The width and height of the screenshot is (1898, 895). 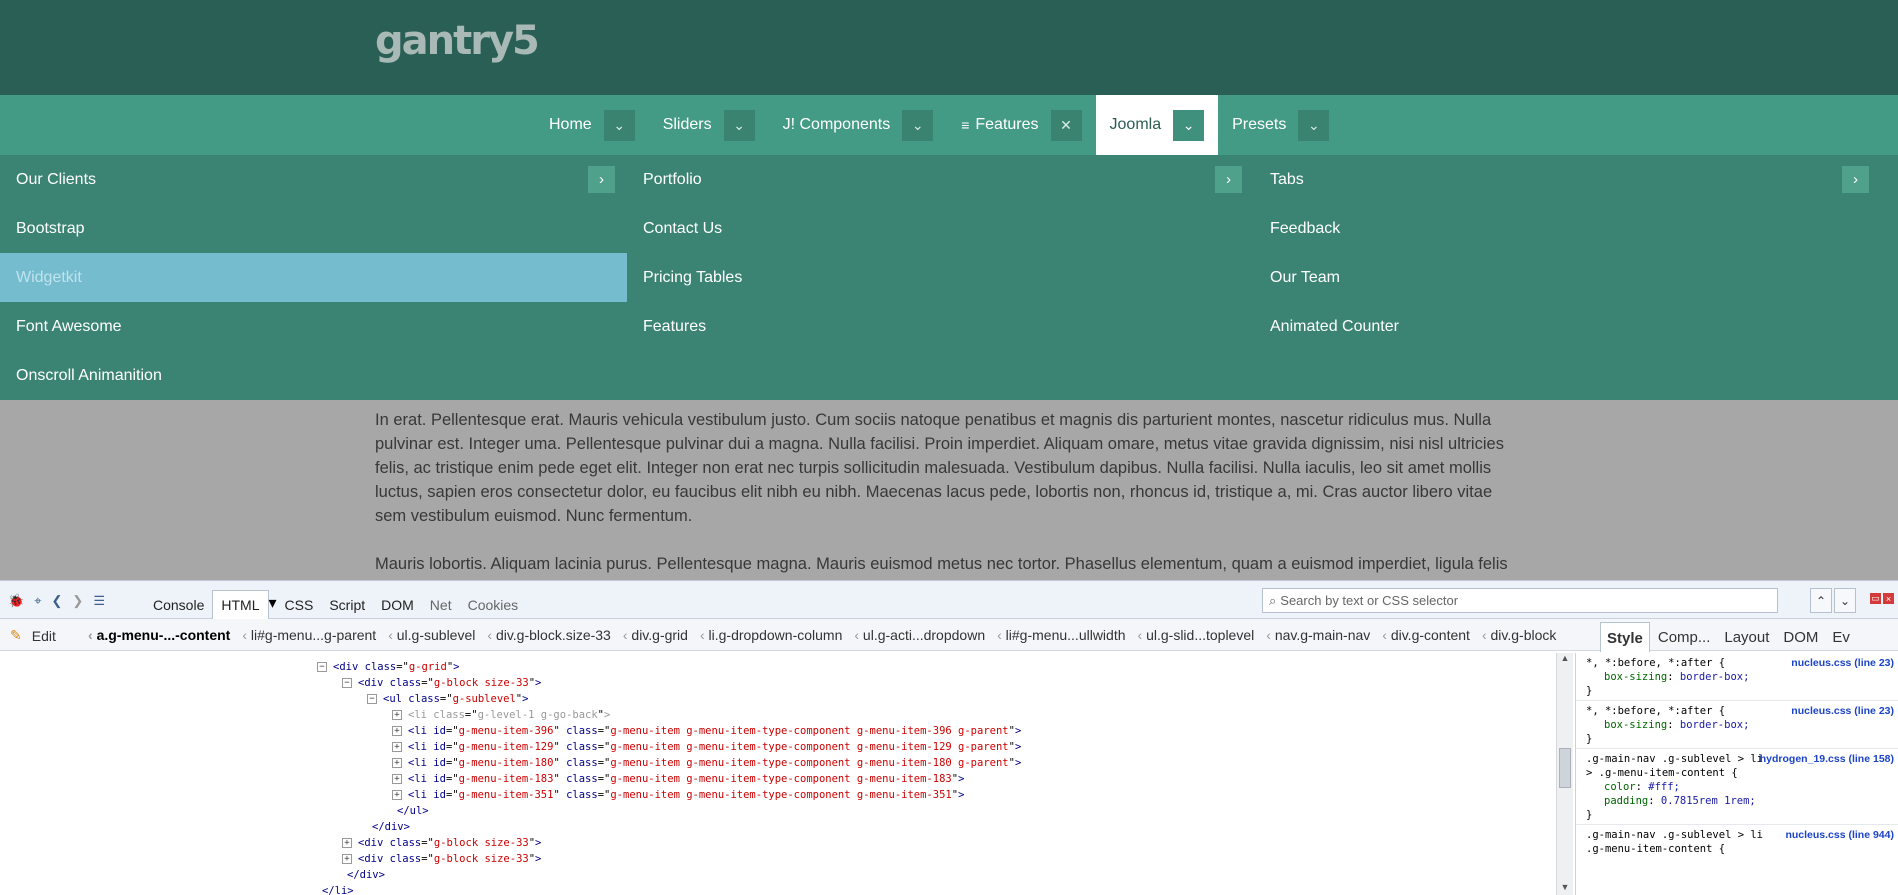 I want to click on dropdown-item: Pricing Tables, so click(x=940, y=277).